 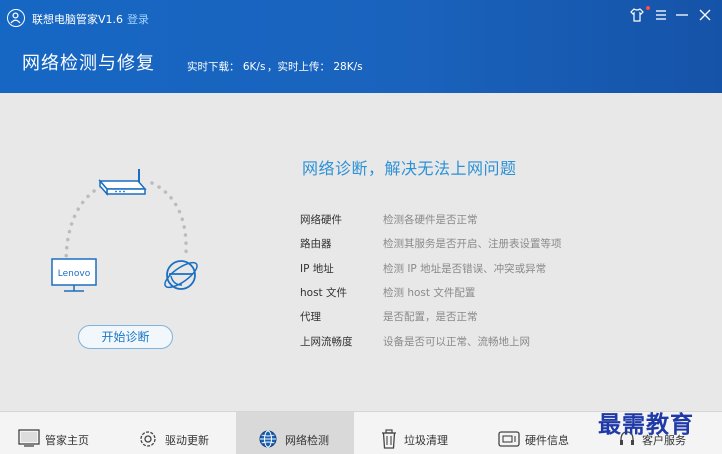 What do you see at coordinates (87, 223) in the screenshot?
I see `dotted-arc-left` at bounding box center [87, 223].